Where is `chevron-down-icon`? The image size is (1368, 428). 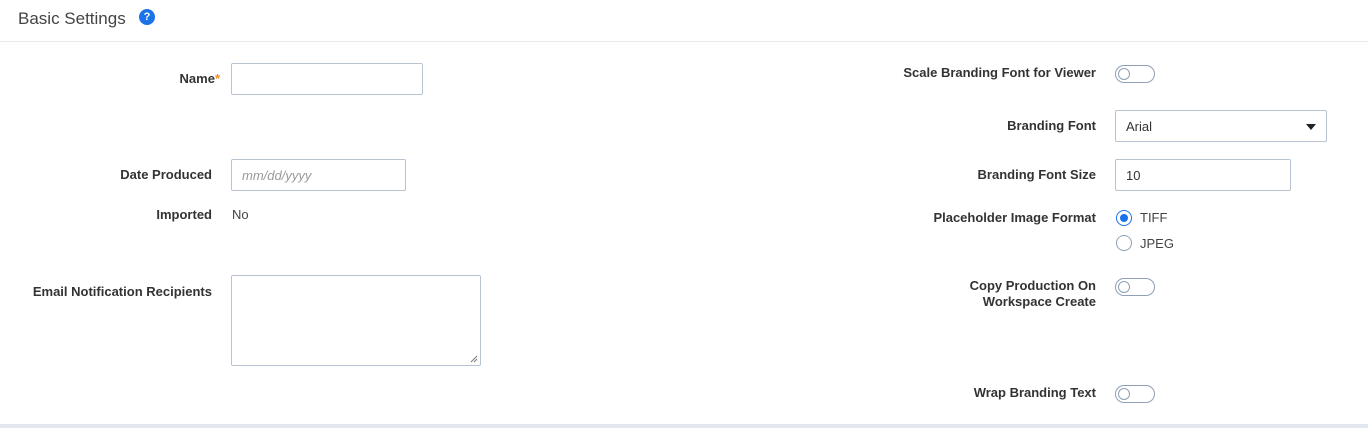
chevron-down-icon is located at coordinates (1311, 127).